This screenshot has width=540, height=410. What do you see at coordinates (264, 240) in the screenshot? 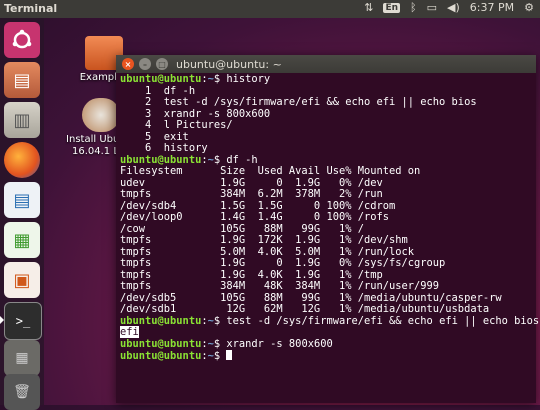
I see `terminal-output-line: tmpfs 1.9G 172K 1.9G 1% /dev/shm` at bounding box center [264, 240].